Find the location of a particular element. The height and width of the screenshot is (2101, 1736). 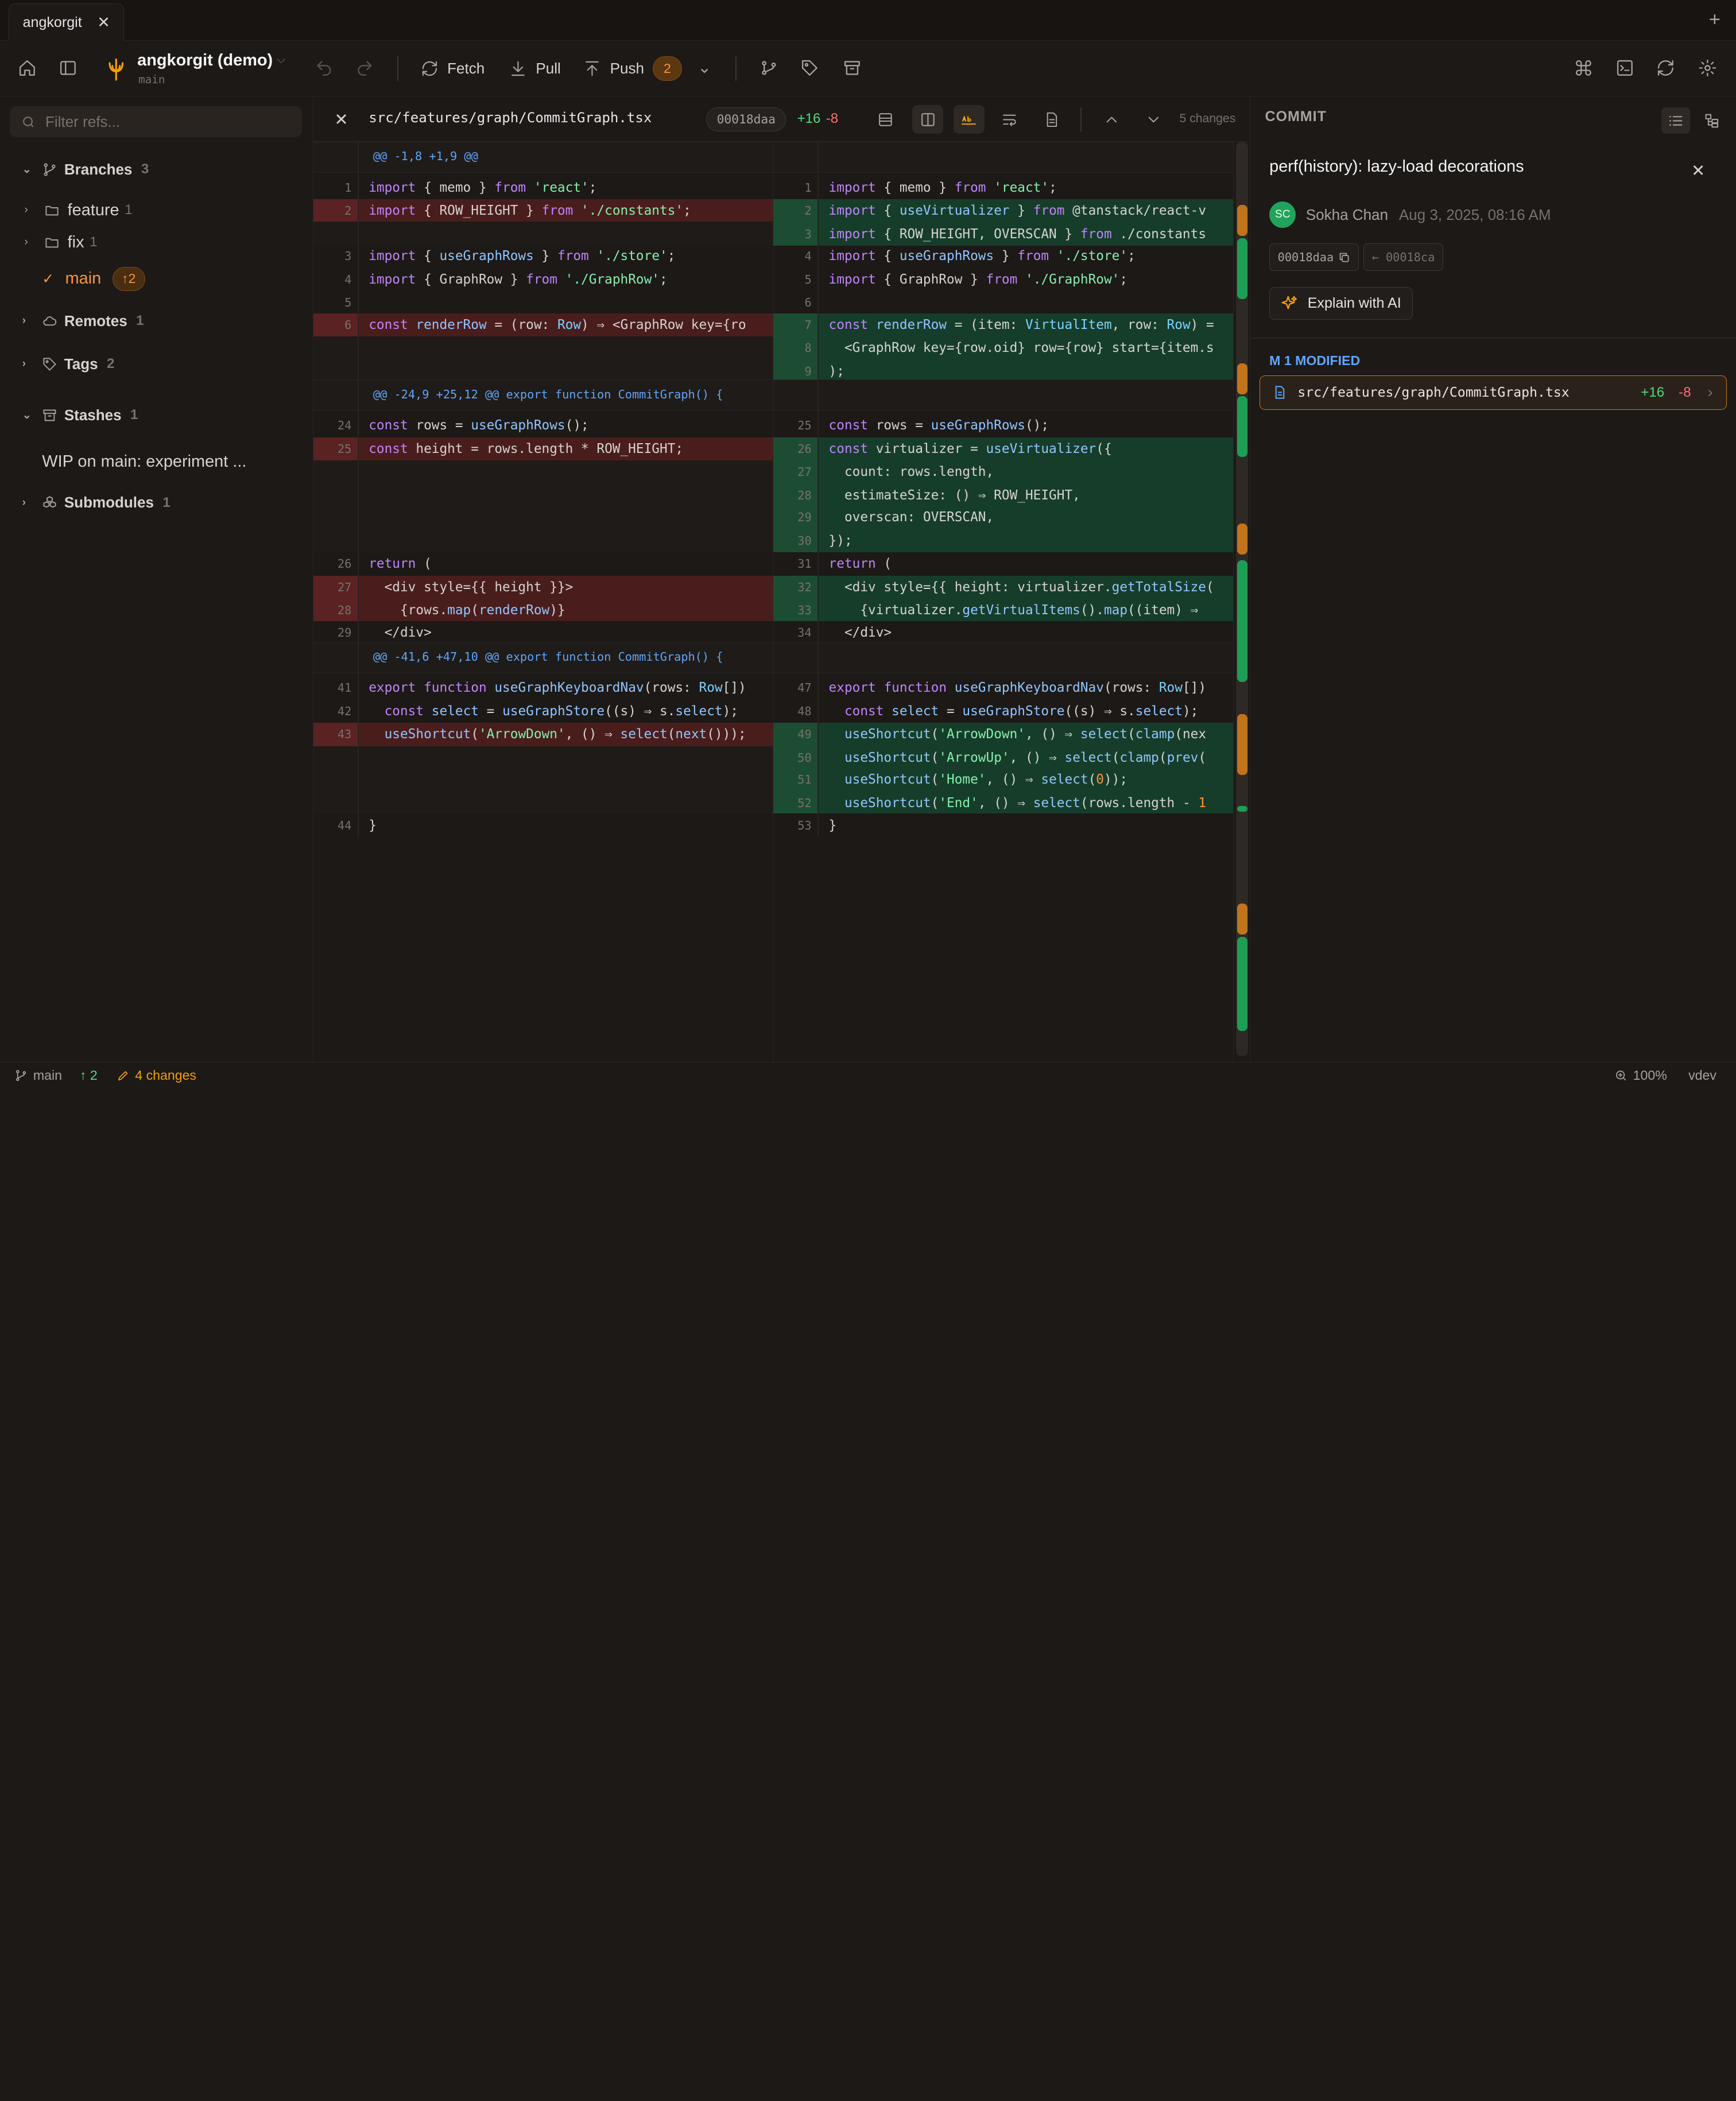

commit-sha: 00018daa is located at coordinates (1305, 257).